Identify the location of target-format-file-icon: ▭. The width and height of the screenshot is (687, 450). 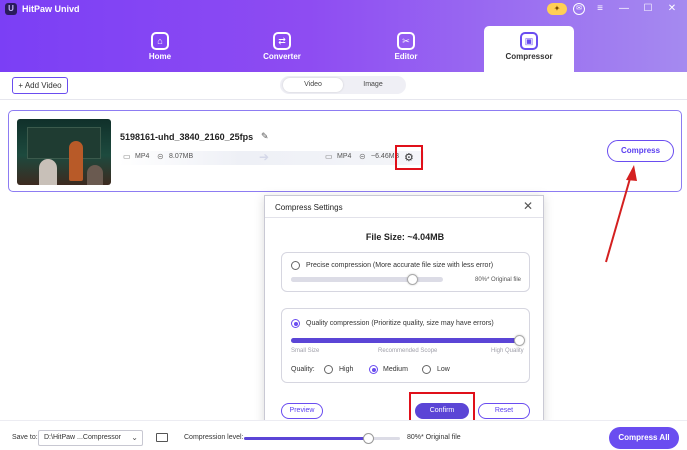
(329, 156).